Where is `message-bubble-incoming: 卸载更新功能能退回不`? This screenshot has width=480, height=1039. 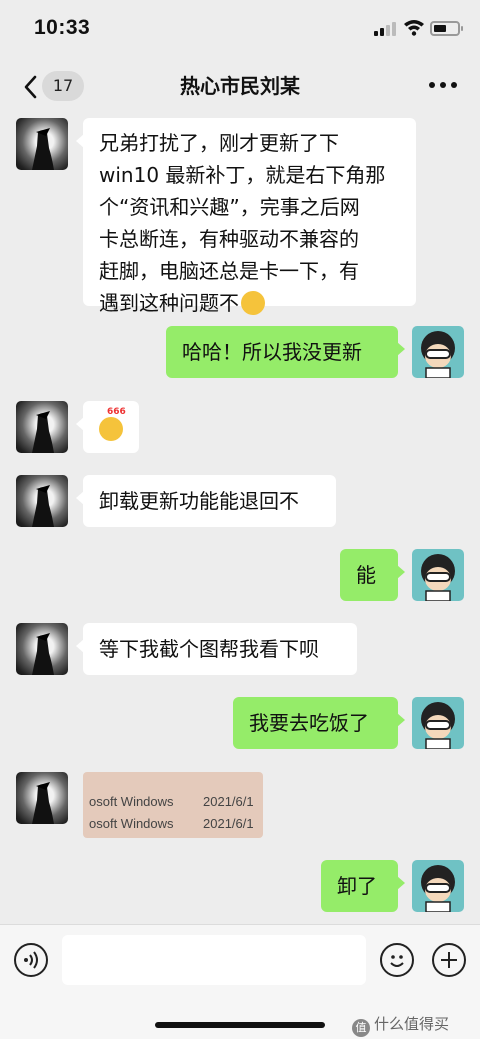 message-bubble-incoming: 卸载更新功能能退回不 is located at coordinates (206, 501).